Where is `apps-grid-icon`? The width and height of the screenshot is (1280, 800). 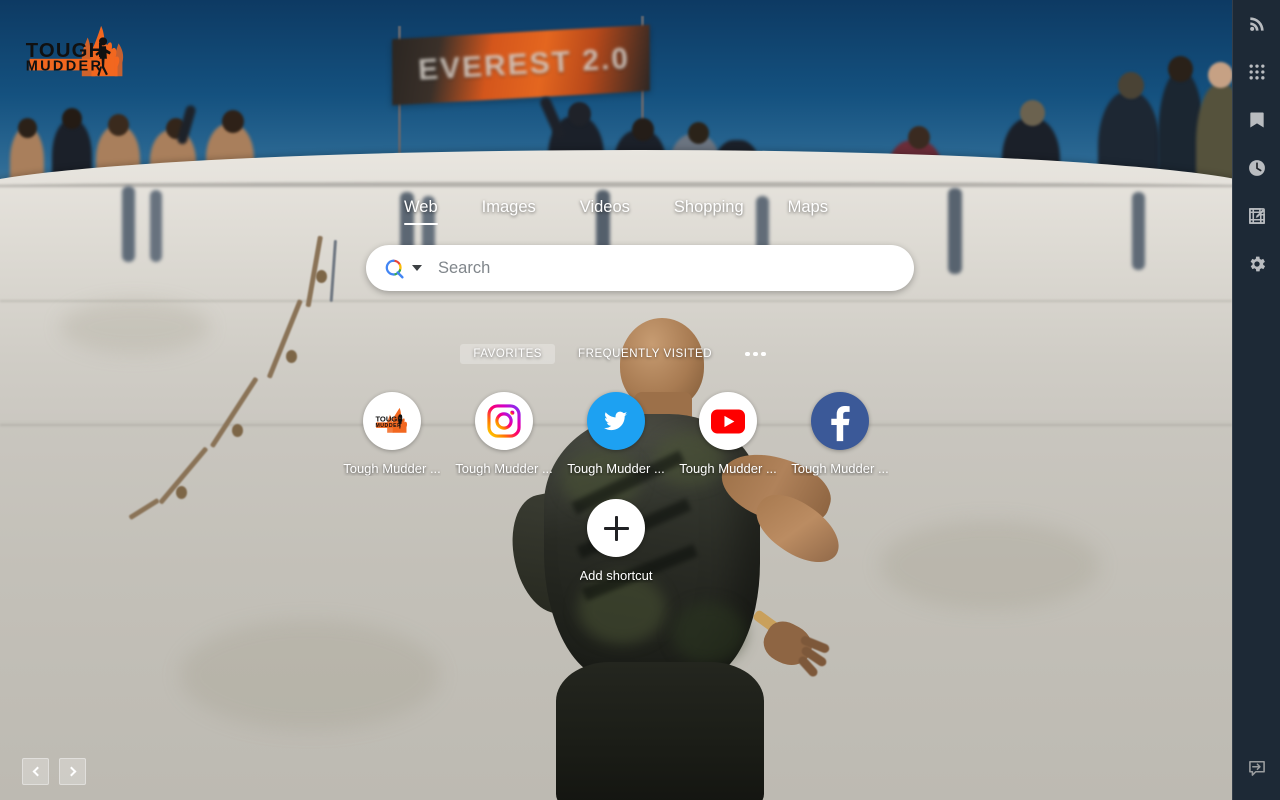
apps-grid-icon is located at coordinates (1257, 72).